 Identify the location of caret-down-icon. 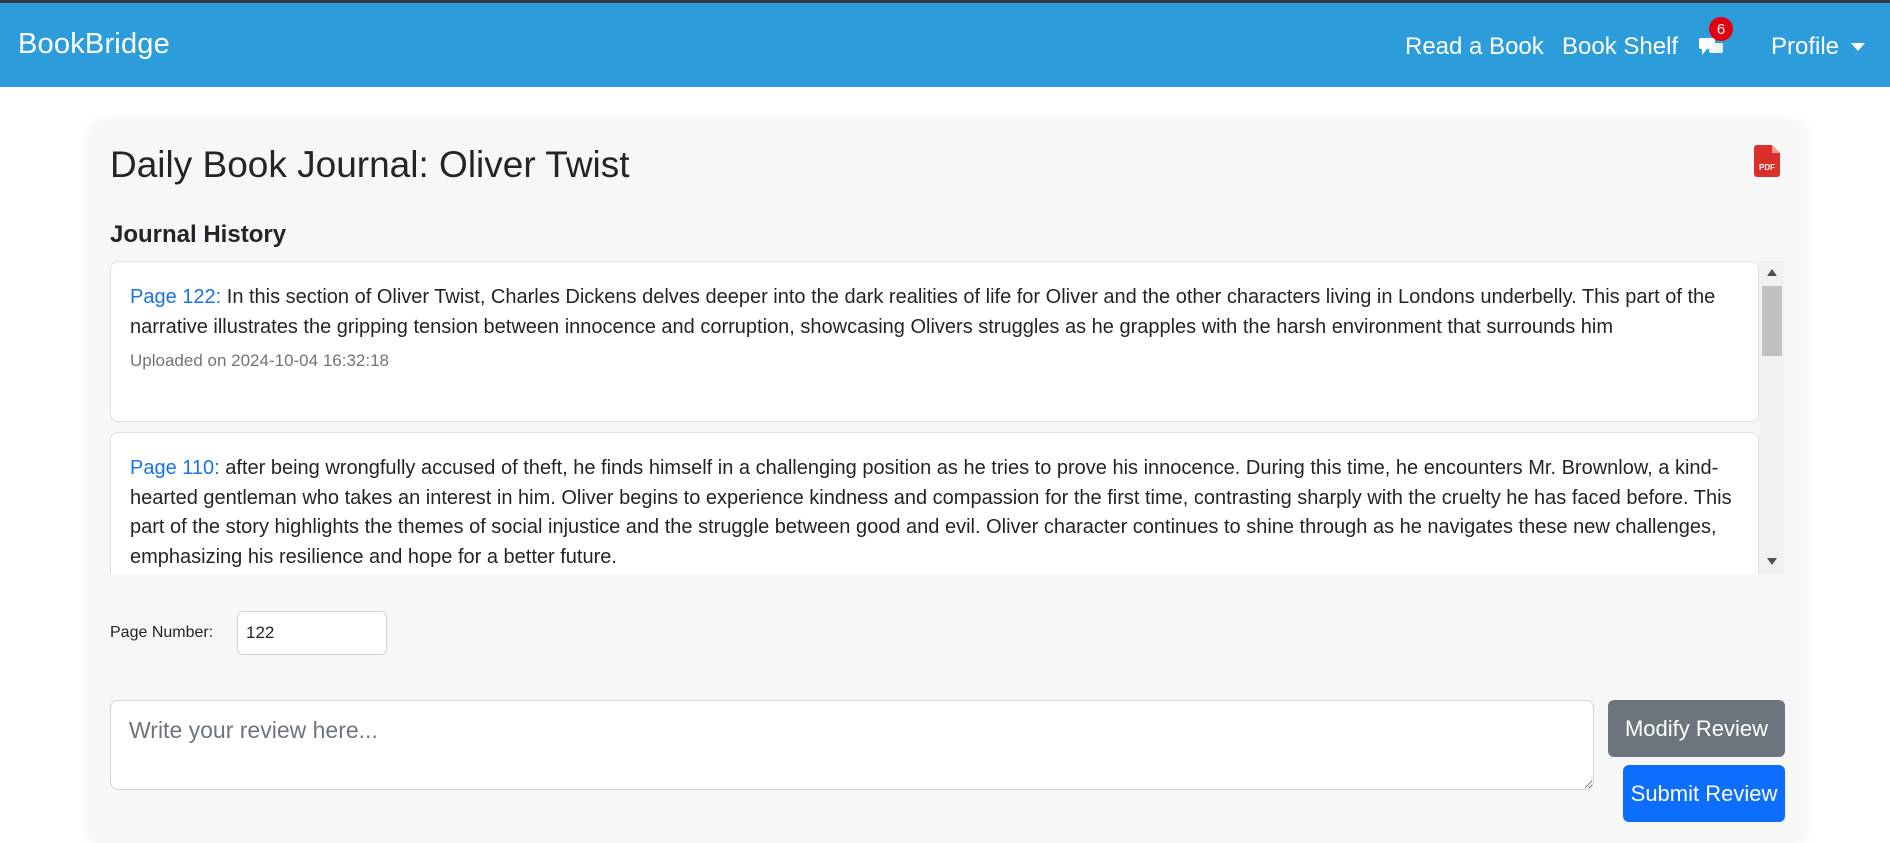
(1858, 47).